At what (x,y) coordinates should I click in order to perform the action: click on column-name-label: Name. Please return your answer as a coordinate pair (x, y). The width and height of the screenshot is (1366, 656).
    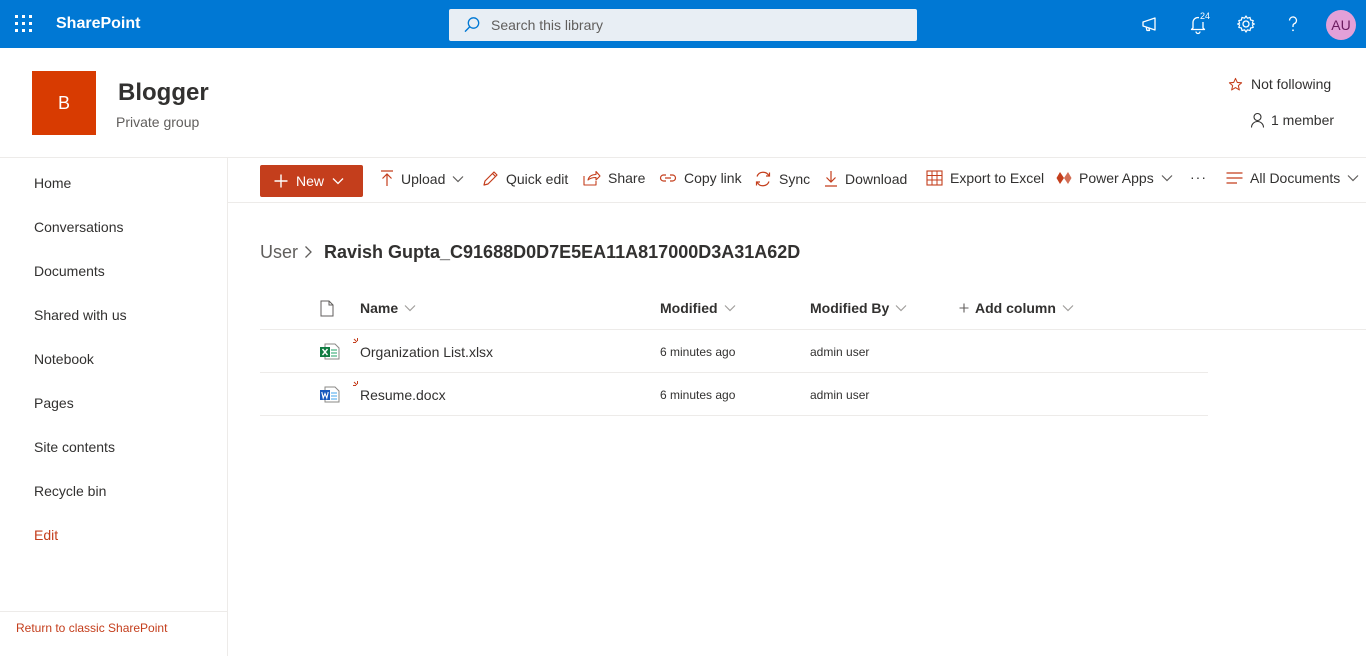
    Looking at the image, I should click on (379, 308).